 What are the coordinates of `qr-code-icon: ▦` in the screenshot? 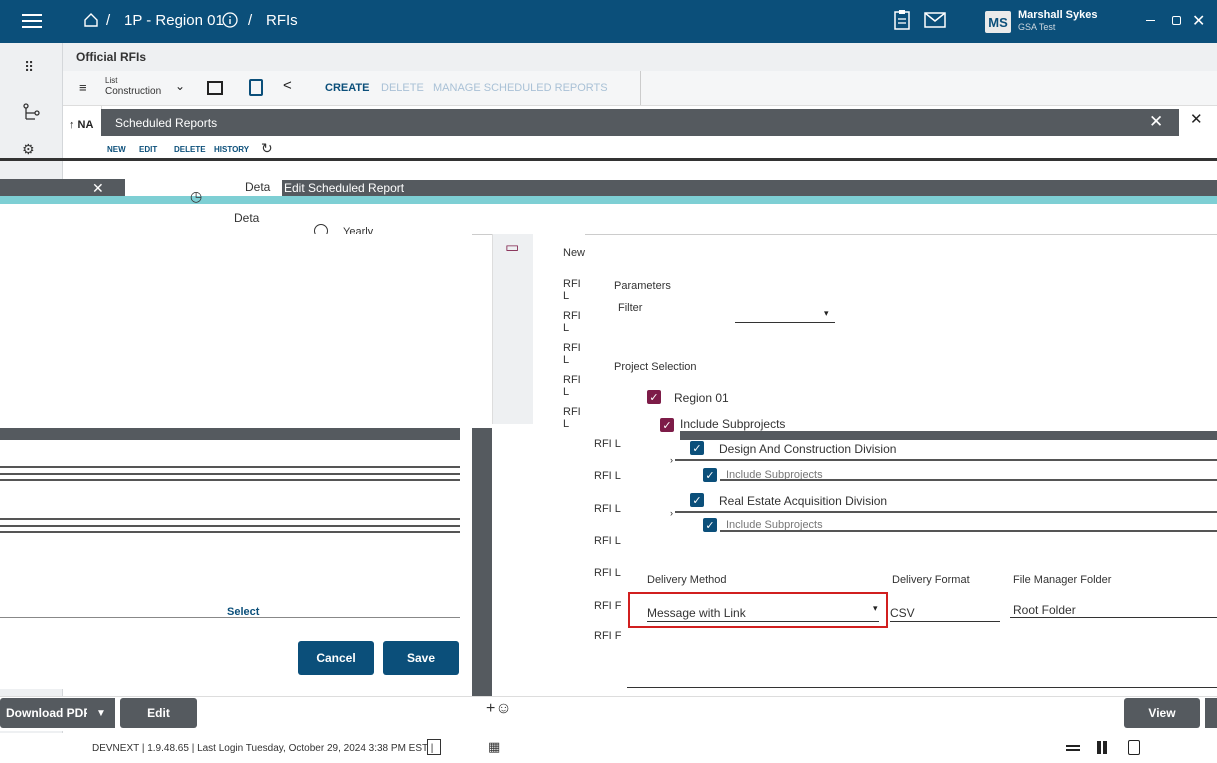 It's located at (494, 747).